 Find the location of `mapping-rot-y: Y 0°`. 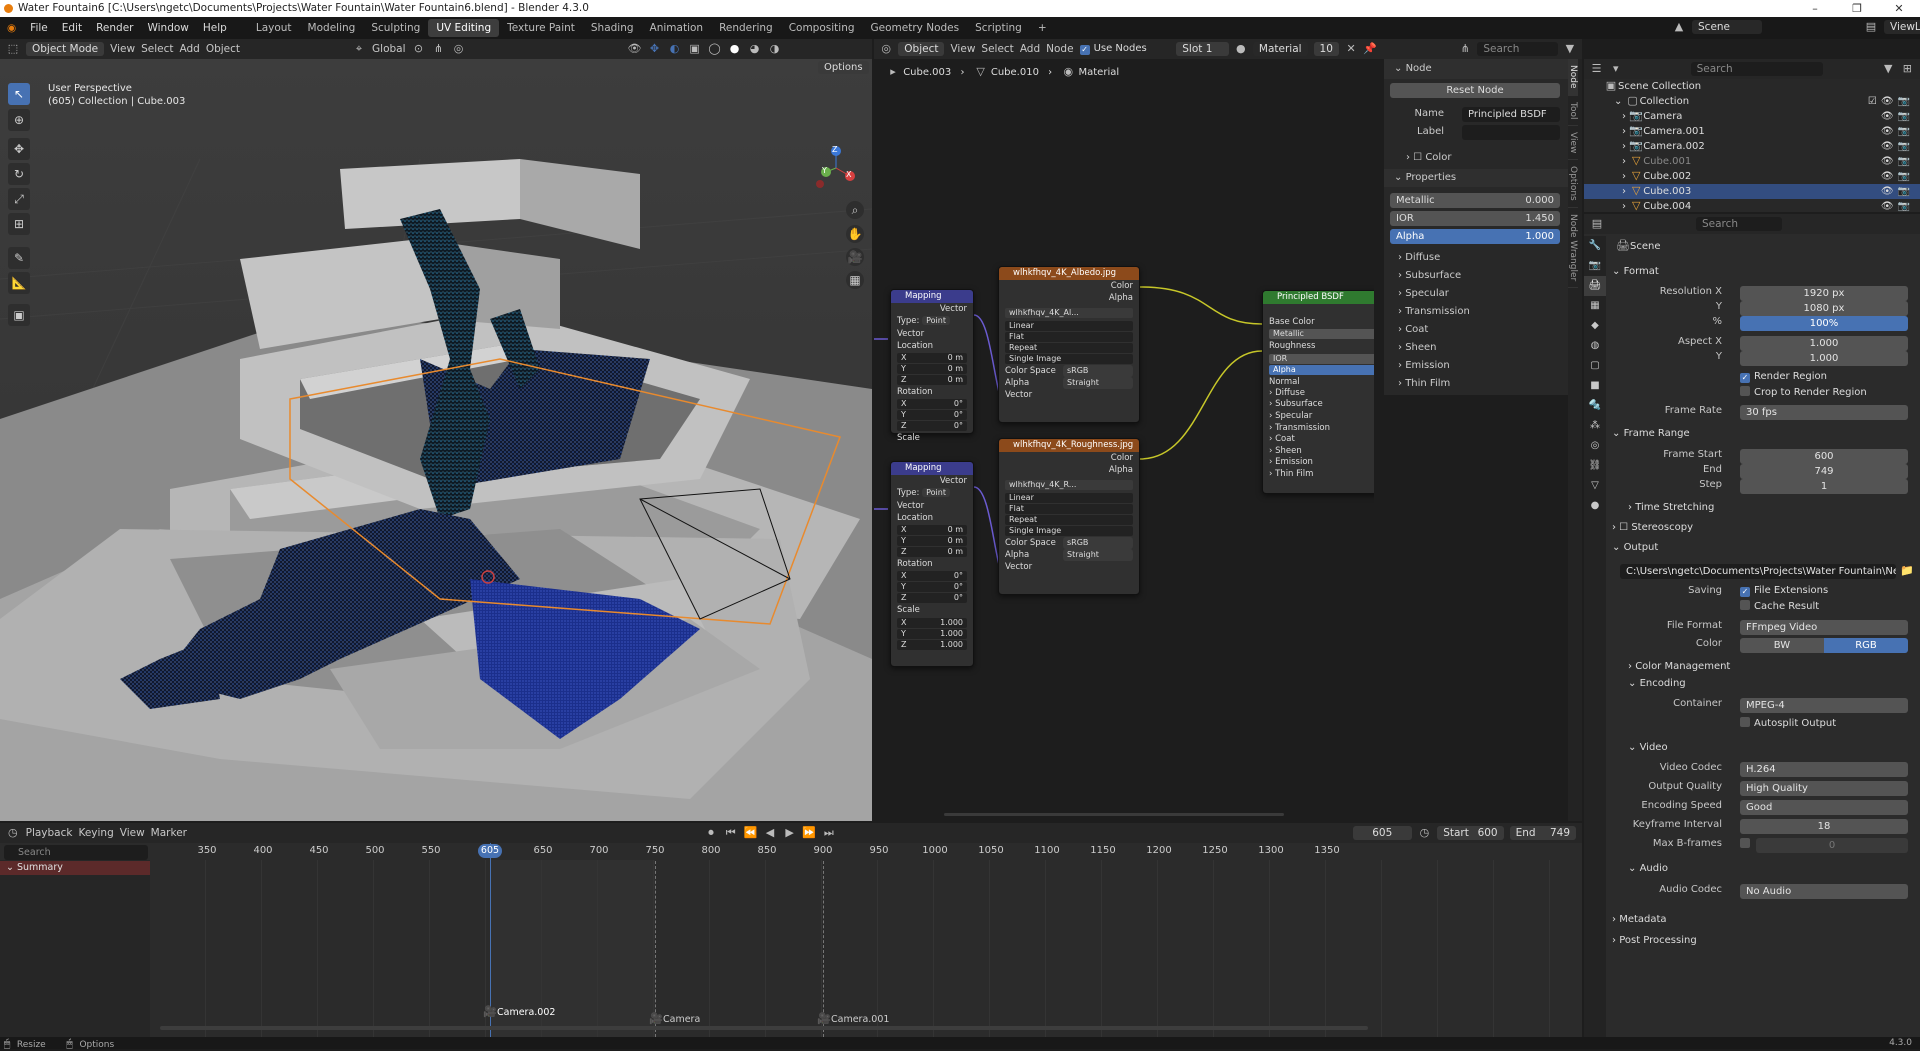

mapping-rot-y: Y 0° is located at coordinates (932, 587).